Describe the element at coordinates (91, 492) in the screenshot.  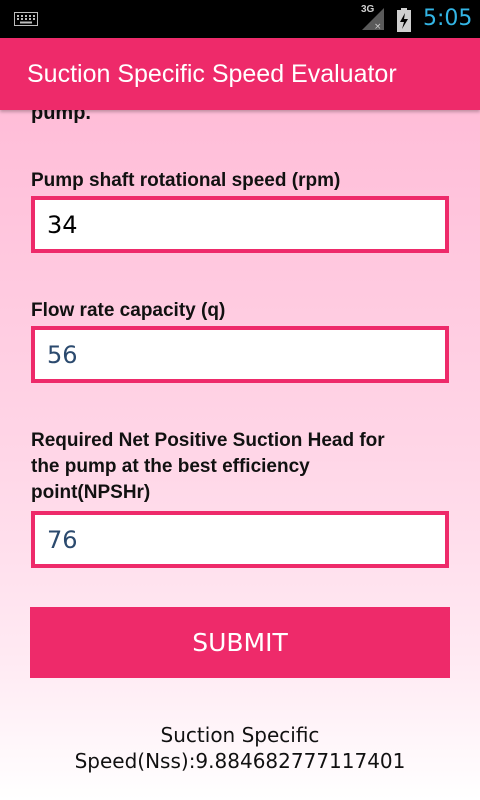
I see `npshr-label-line3: point(NPSHr)` at that location.